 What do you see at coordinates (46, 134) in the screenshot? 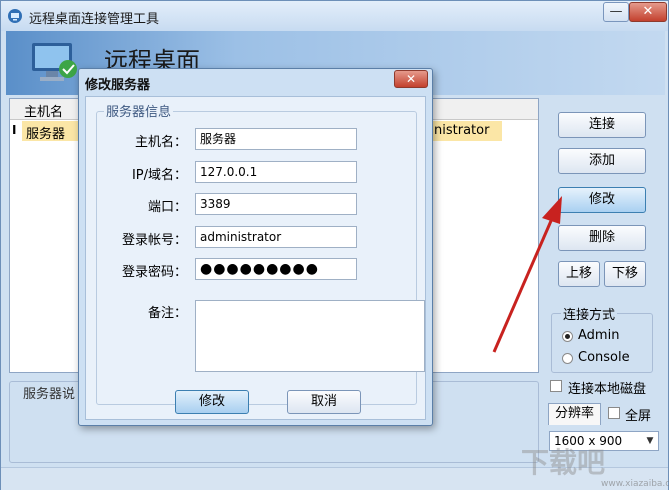
I see `cell-host: 服务器` at bounding box center [46, 134].